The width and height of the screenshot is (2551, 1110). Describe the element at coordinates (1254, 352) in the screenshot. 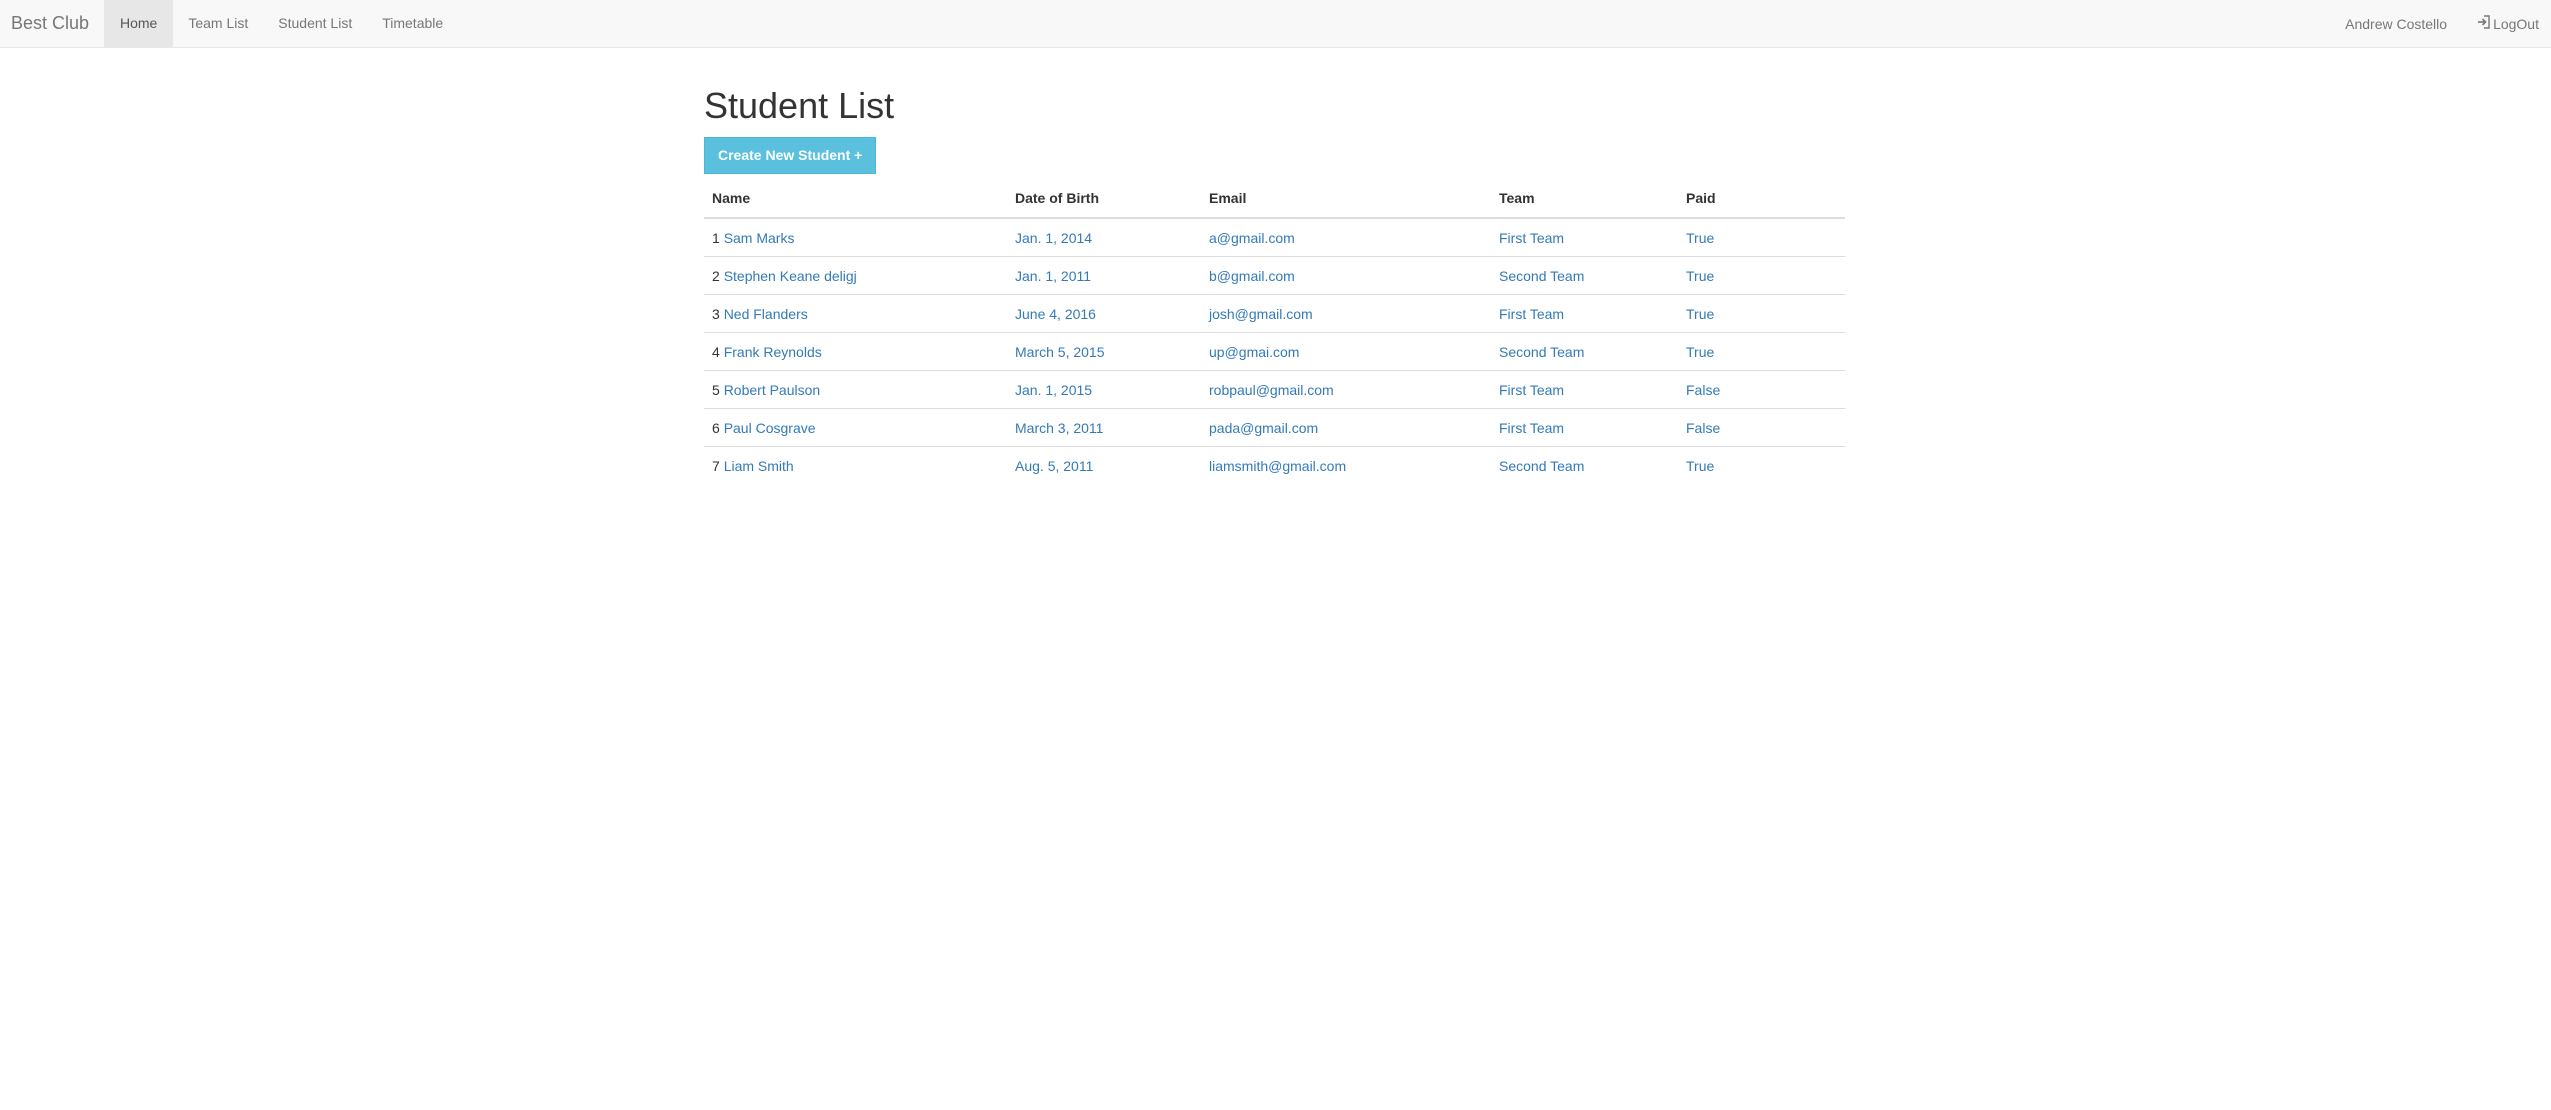

I see `student-email-link: up@gmai.com` at that location.